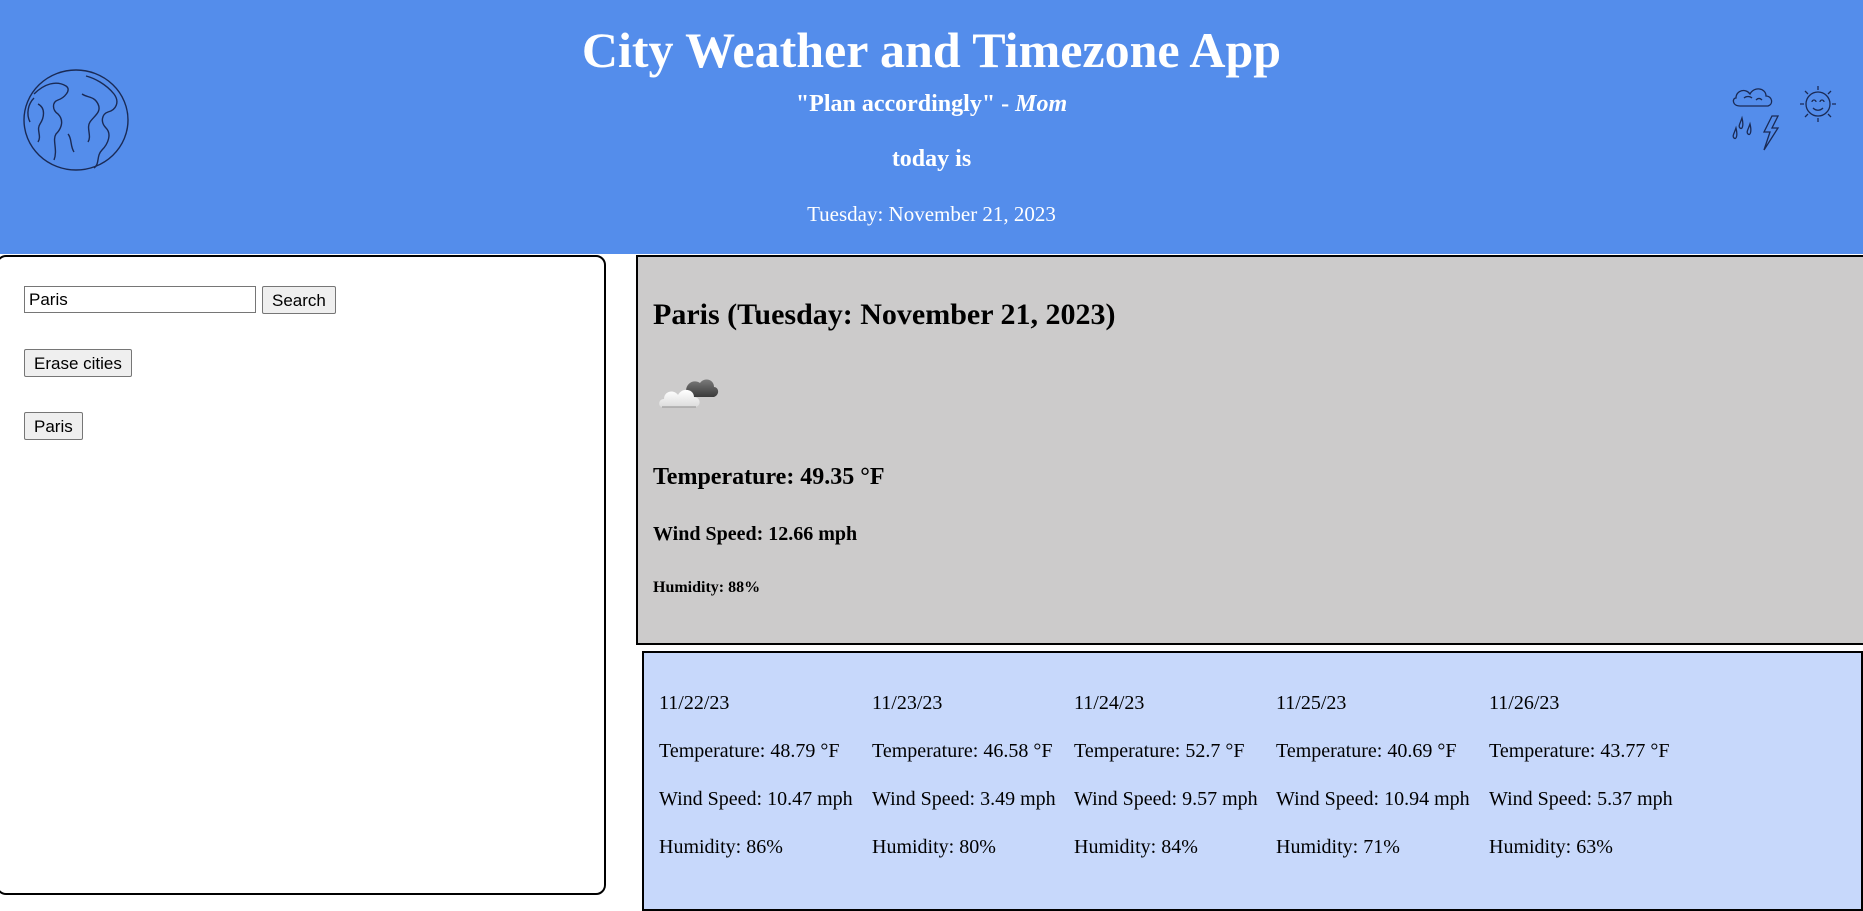 This screenshot has height=911, width=1863. What do you see at coordinates (931, 50) in the screenshot?
I see `app-title: City Weather and Timezone App` at bounding box center [931, 50].